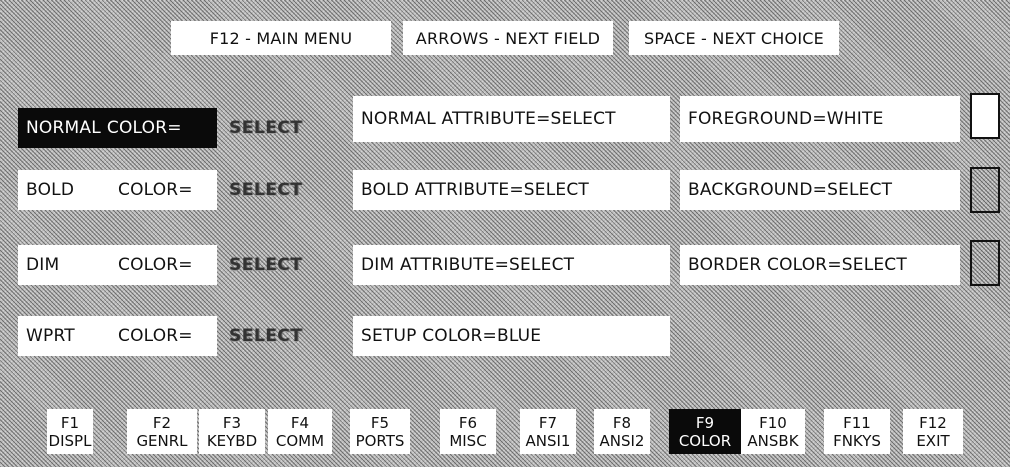 This screenshot has width=1010, height=467. Describe the element at coordinates (70, 440) in the screenshot. I see `f1-key-label: DISPL` at that location.